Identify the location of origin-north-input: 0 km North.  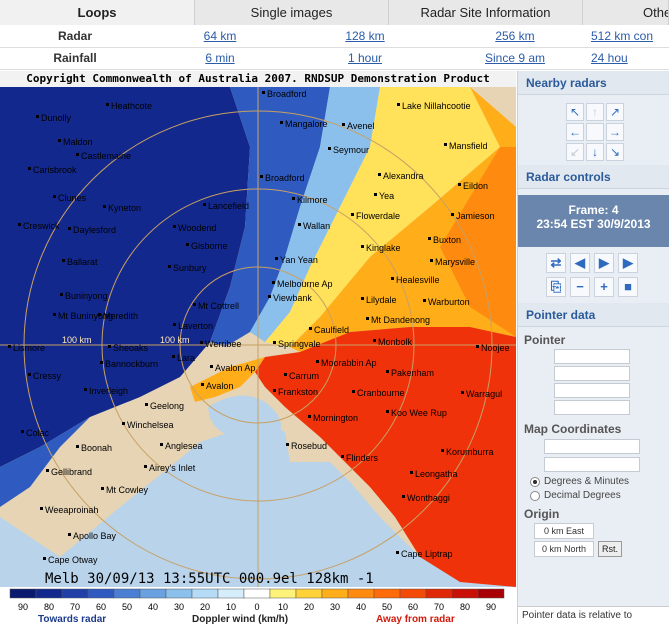
(564, 549).